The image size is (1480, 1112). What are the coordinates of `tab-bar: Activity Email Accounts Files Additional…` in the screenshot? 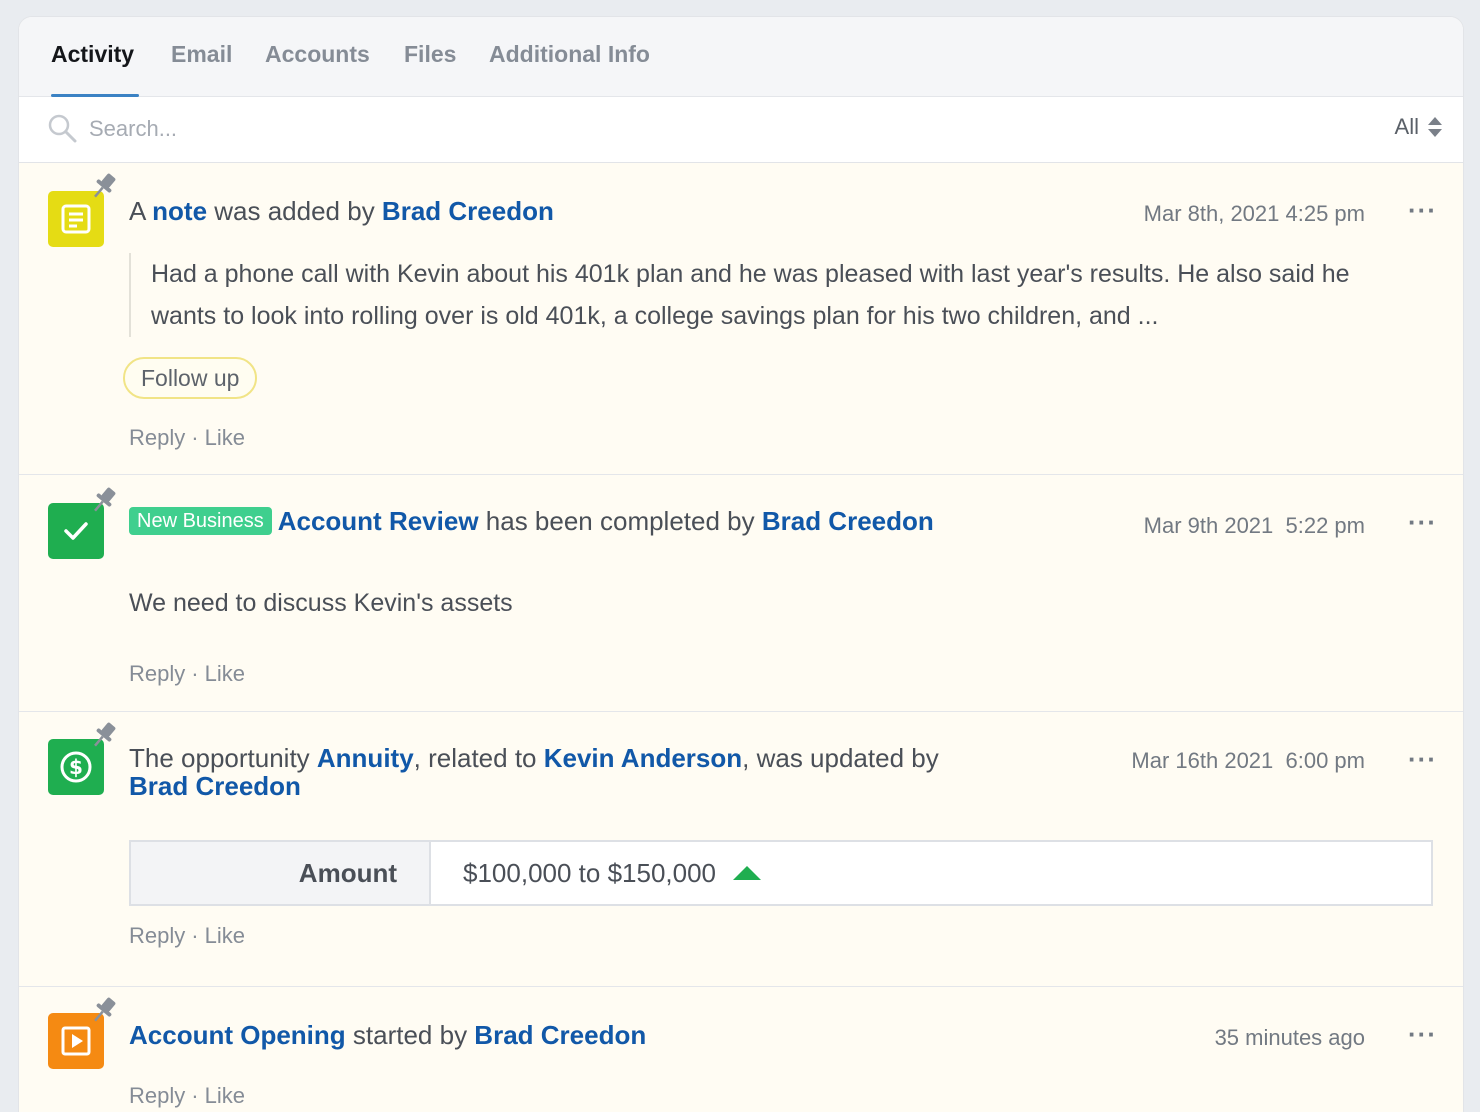 It's located at (741, 57).